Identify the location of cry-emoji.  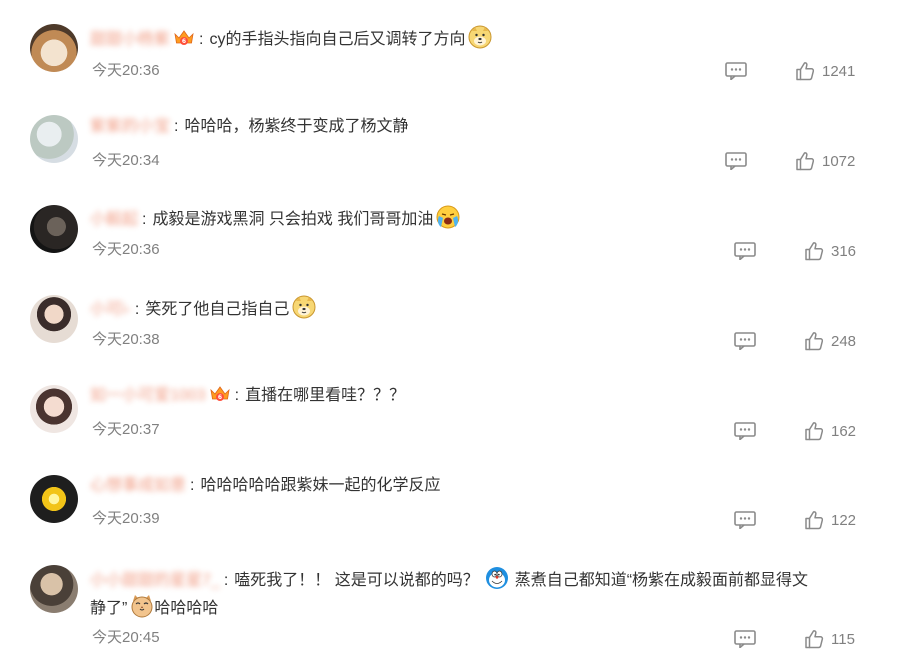
(448, 217).